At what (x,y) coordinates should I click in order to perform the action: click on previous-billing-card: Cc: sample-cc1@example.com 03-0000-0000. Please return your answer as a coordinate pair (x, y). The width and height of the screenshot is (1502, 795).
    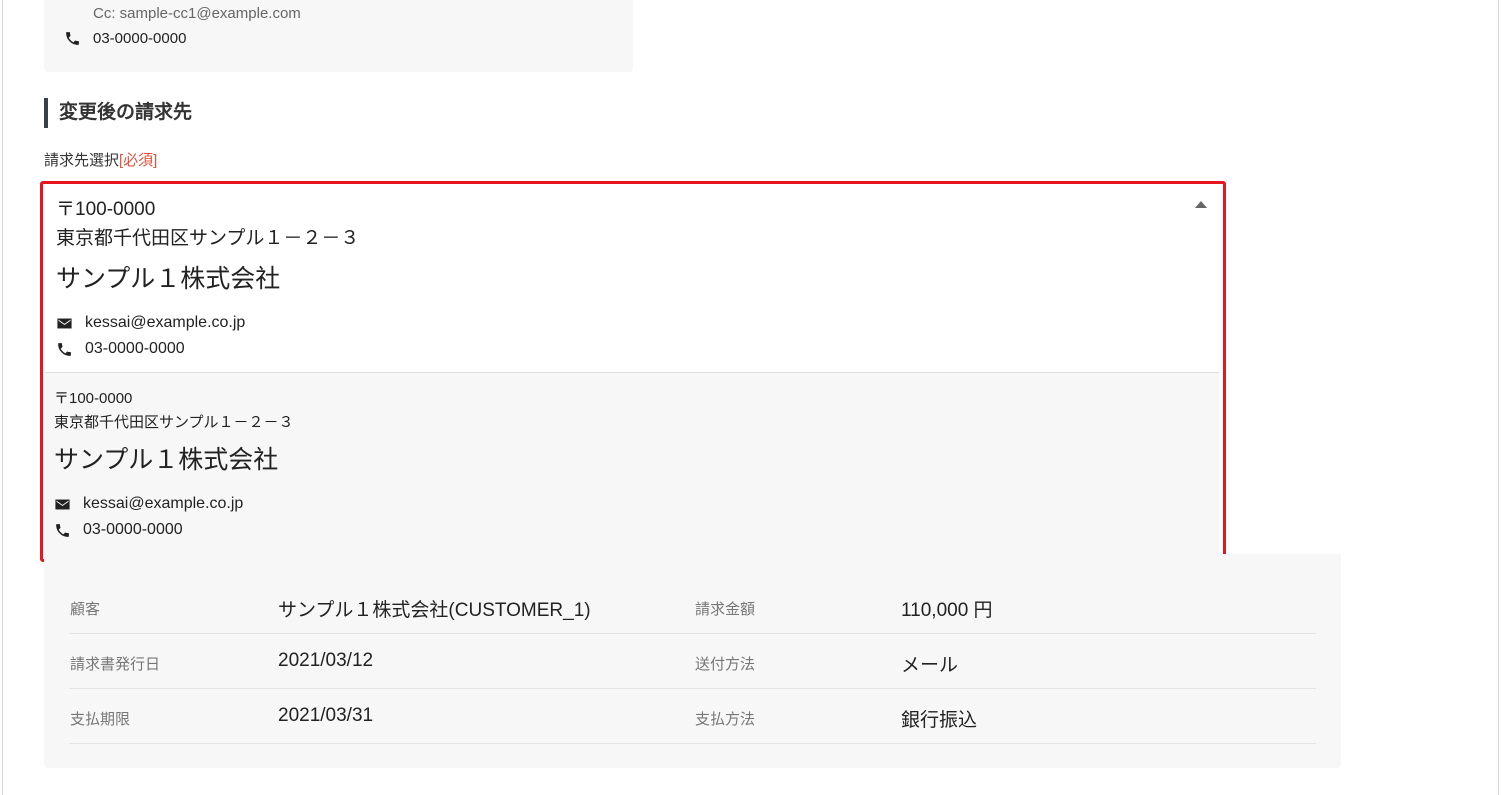
    Looking at the image, I should click on (338, 36).